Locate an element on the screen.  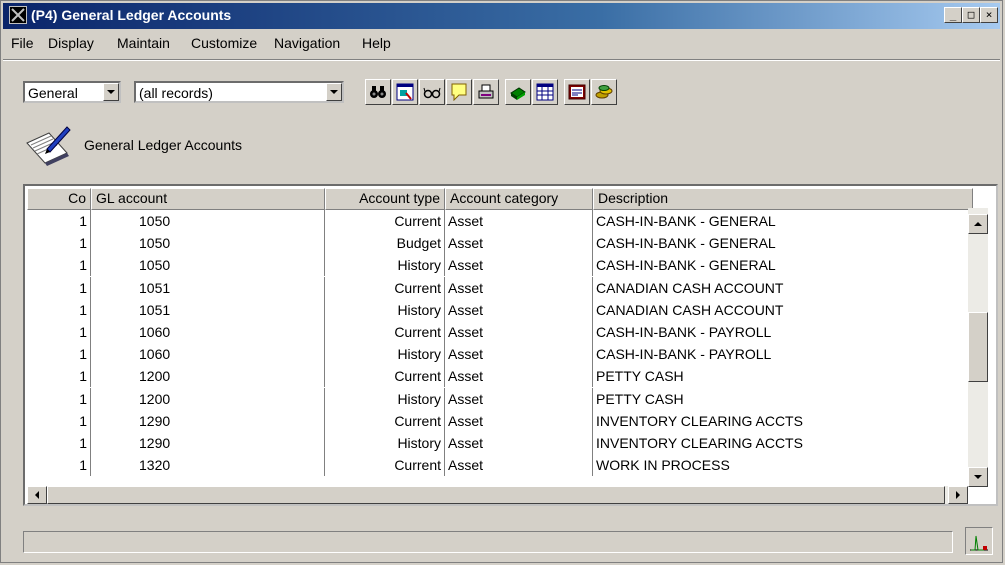
cell-gl-account: 1320 is located at coordinates (208, 465).